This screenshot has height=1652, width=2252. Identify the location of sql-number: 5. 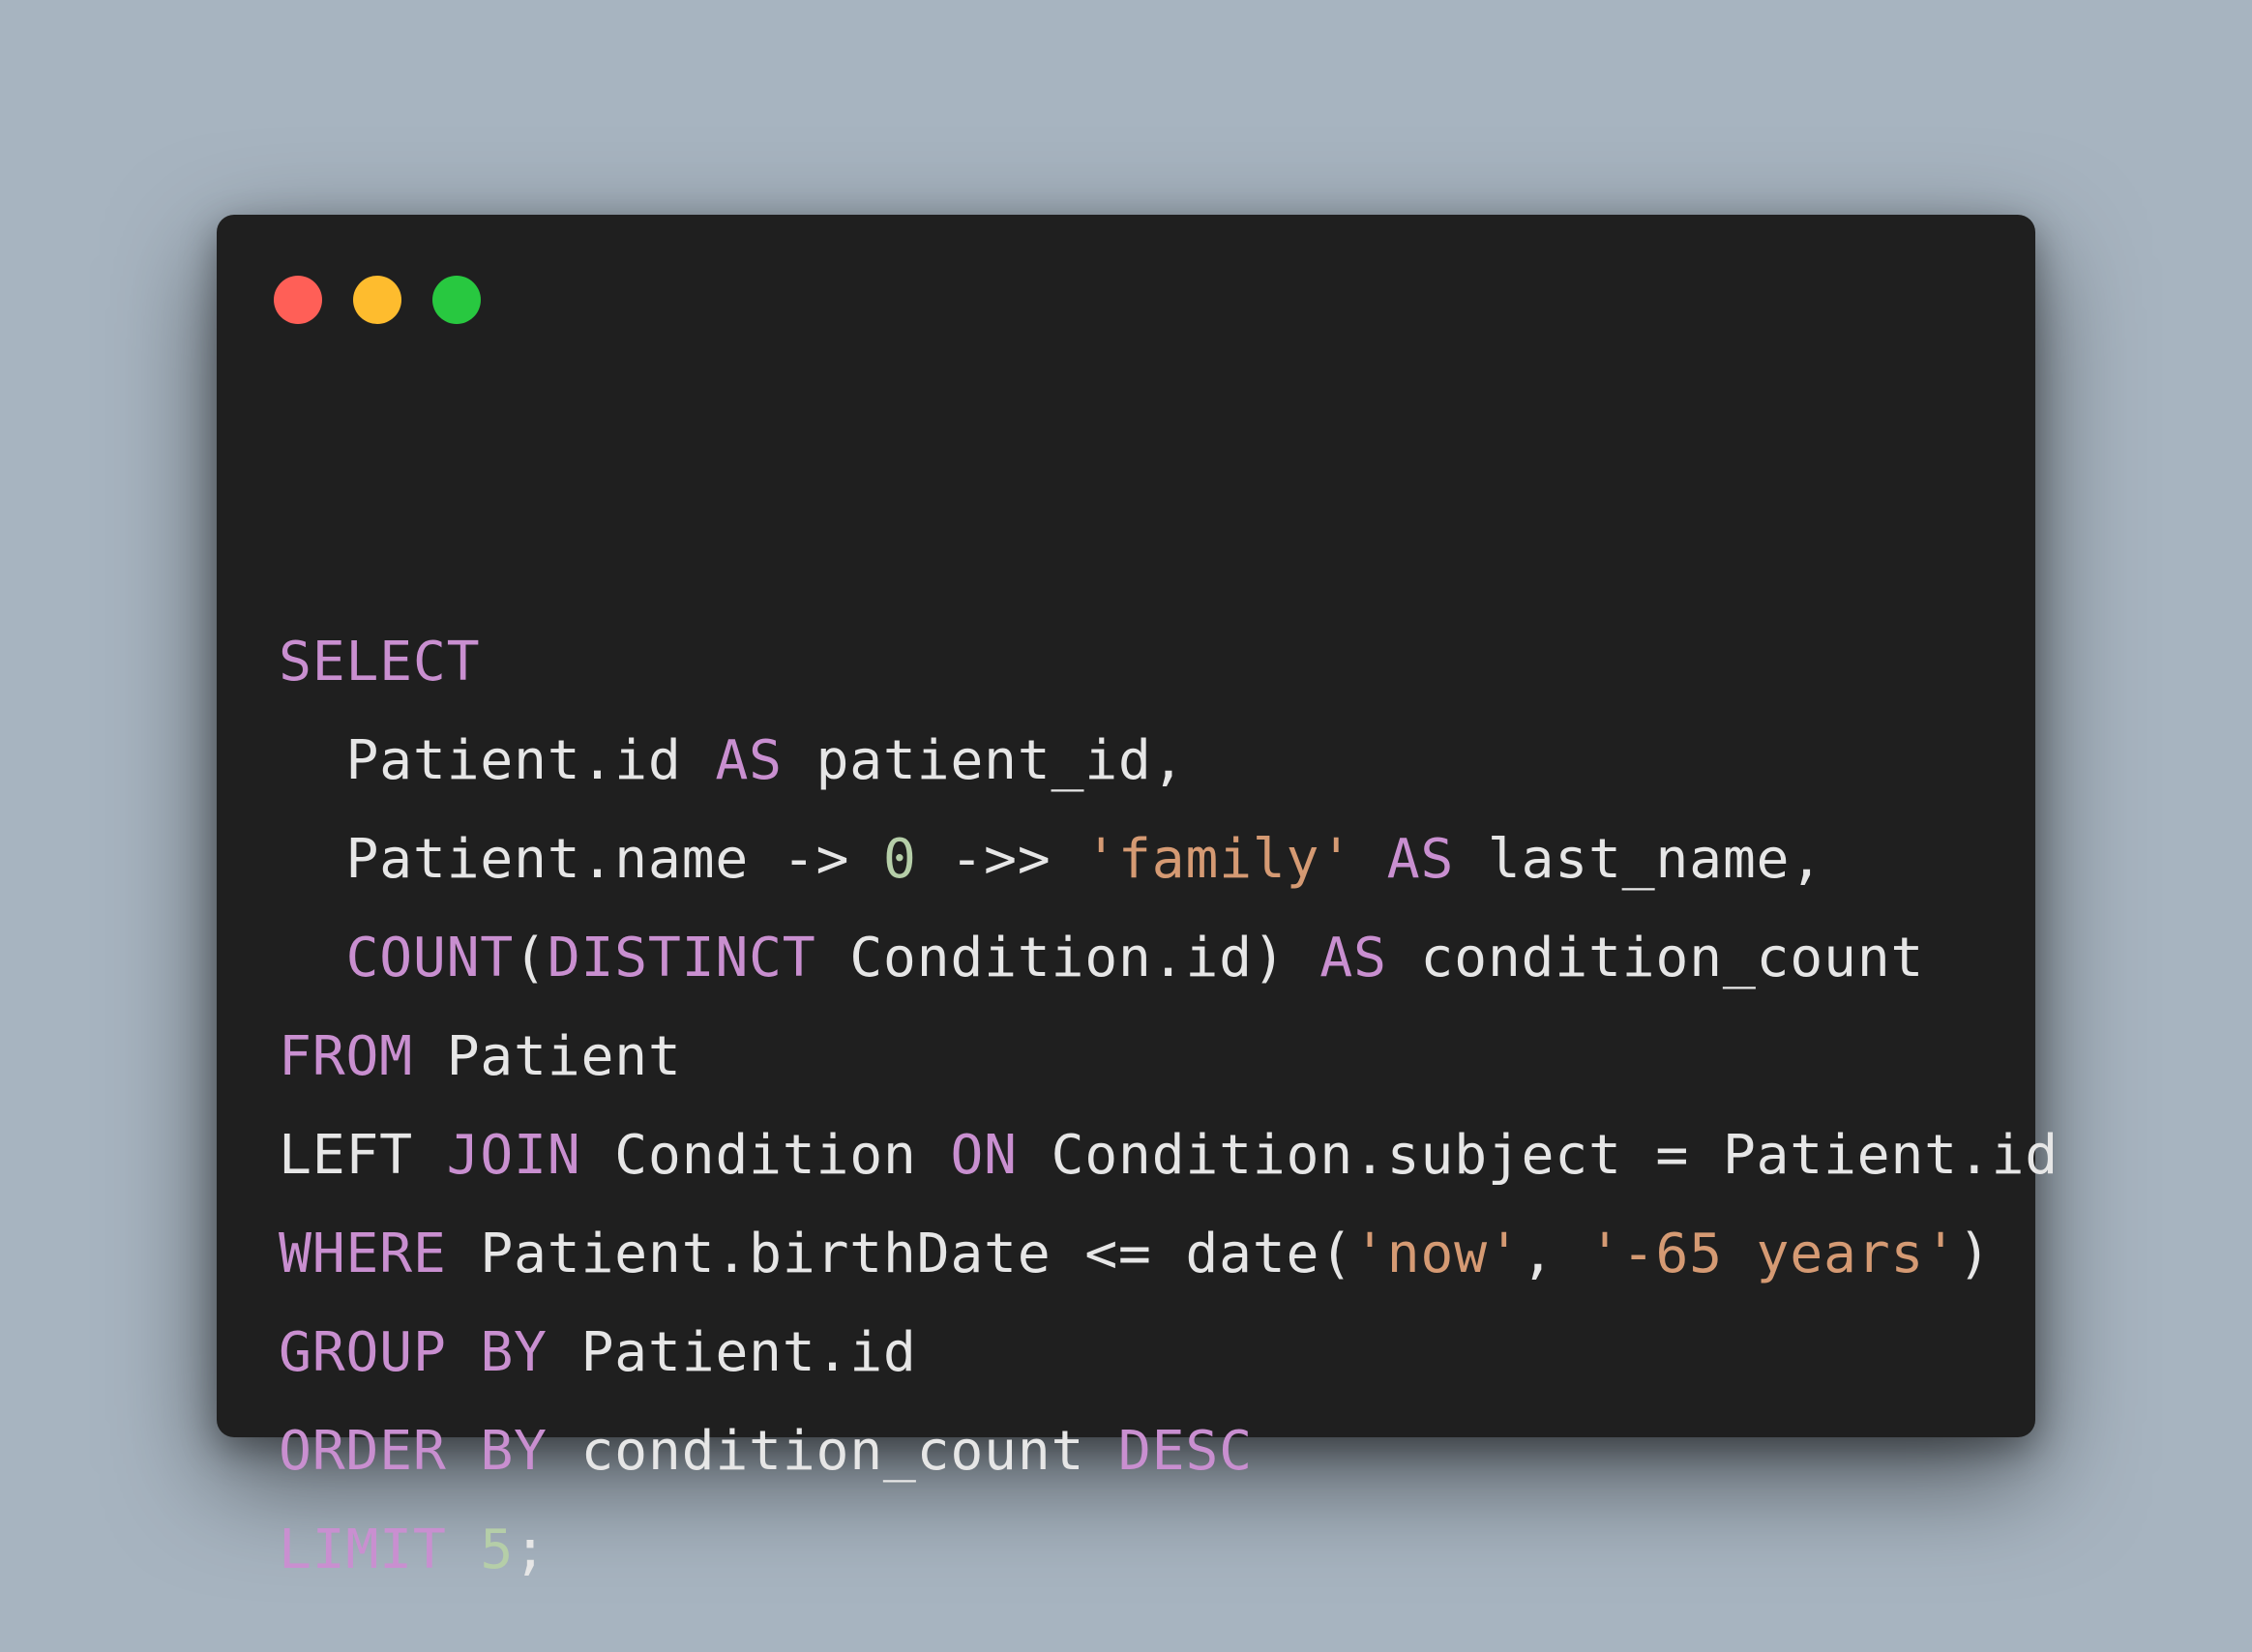
(497, 1550).